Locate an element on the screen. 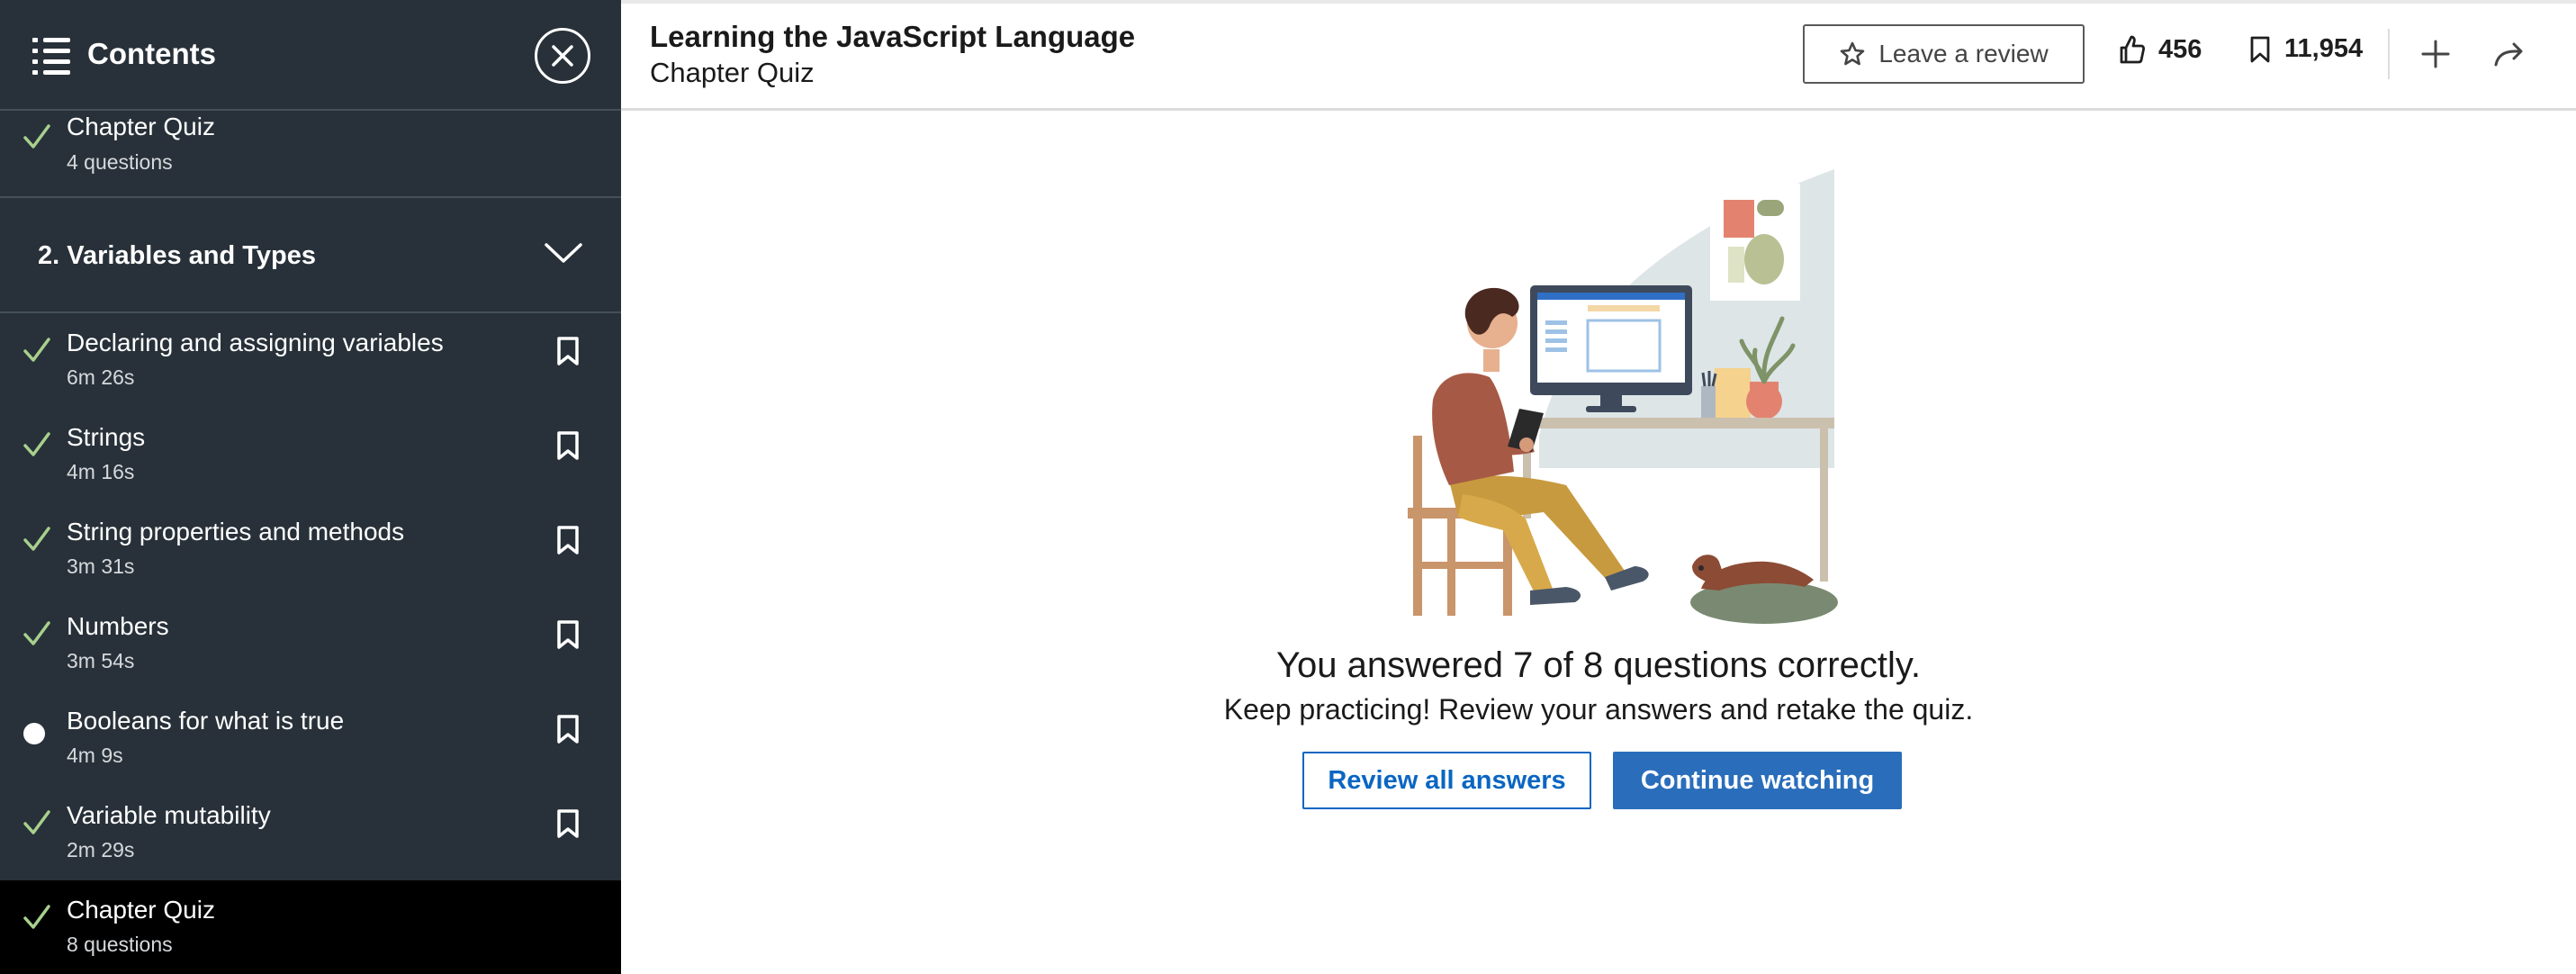  chevron-down-icon is located at coordinates (563, 253).